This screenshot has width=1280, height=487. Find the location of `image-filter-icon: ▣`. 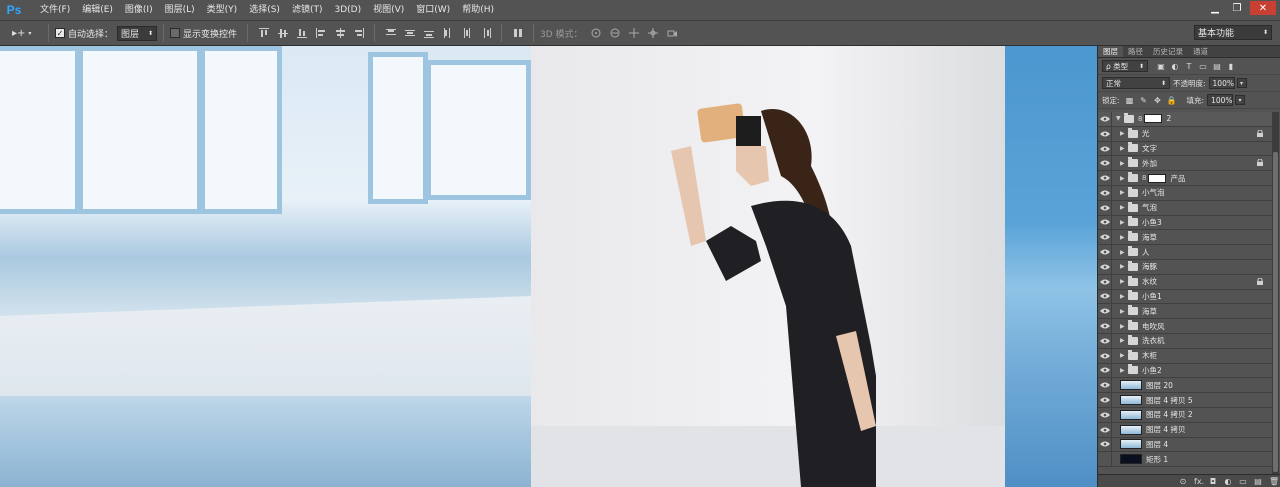

image-filter-icon: ▣ is located at coordinates (1161, 66).